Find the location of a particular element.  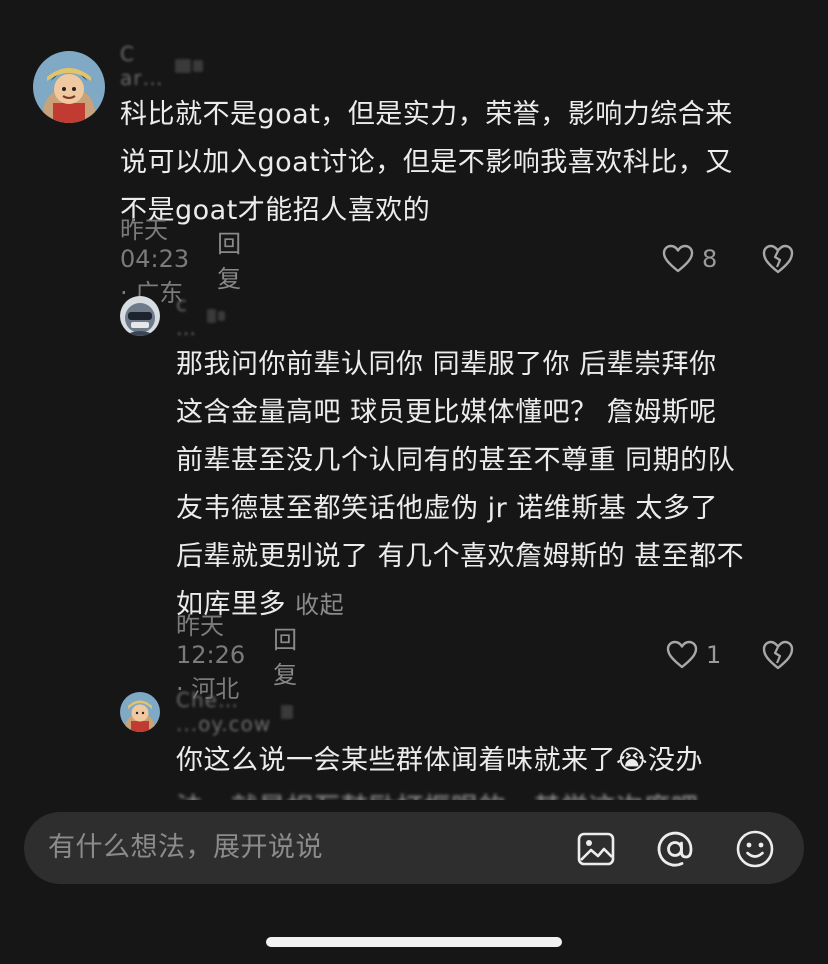

comment-text-line-last: 如库里多 收起 is located at coordinates (460, 605).